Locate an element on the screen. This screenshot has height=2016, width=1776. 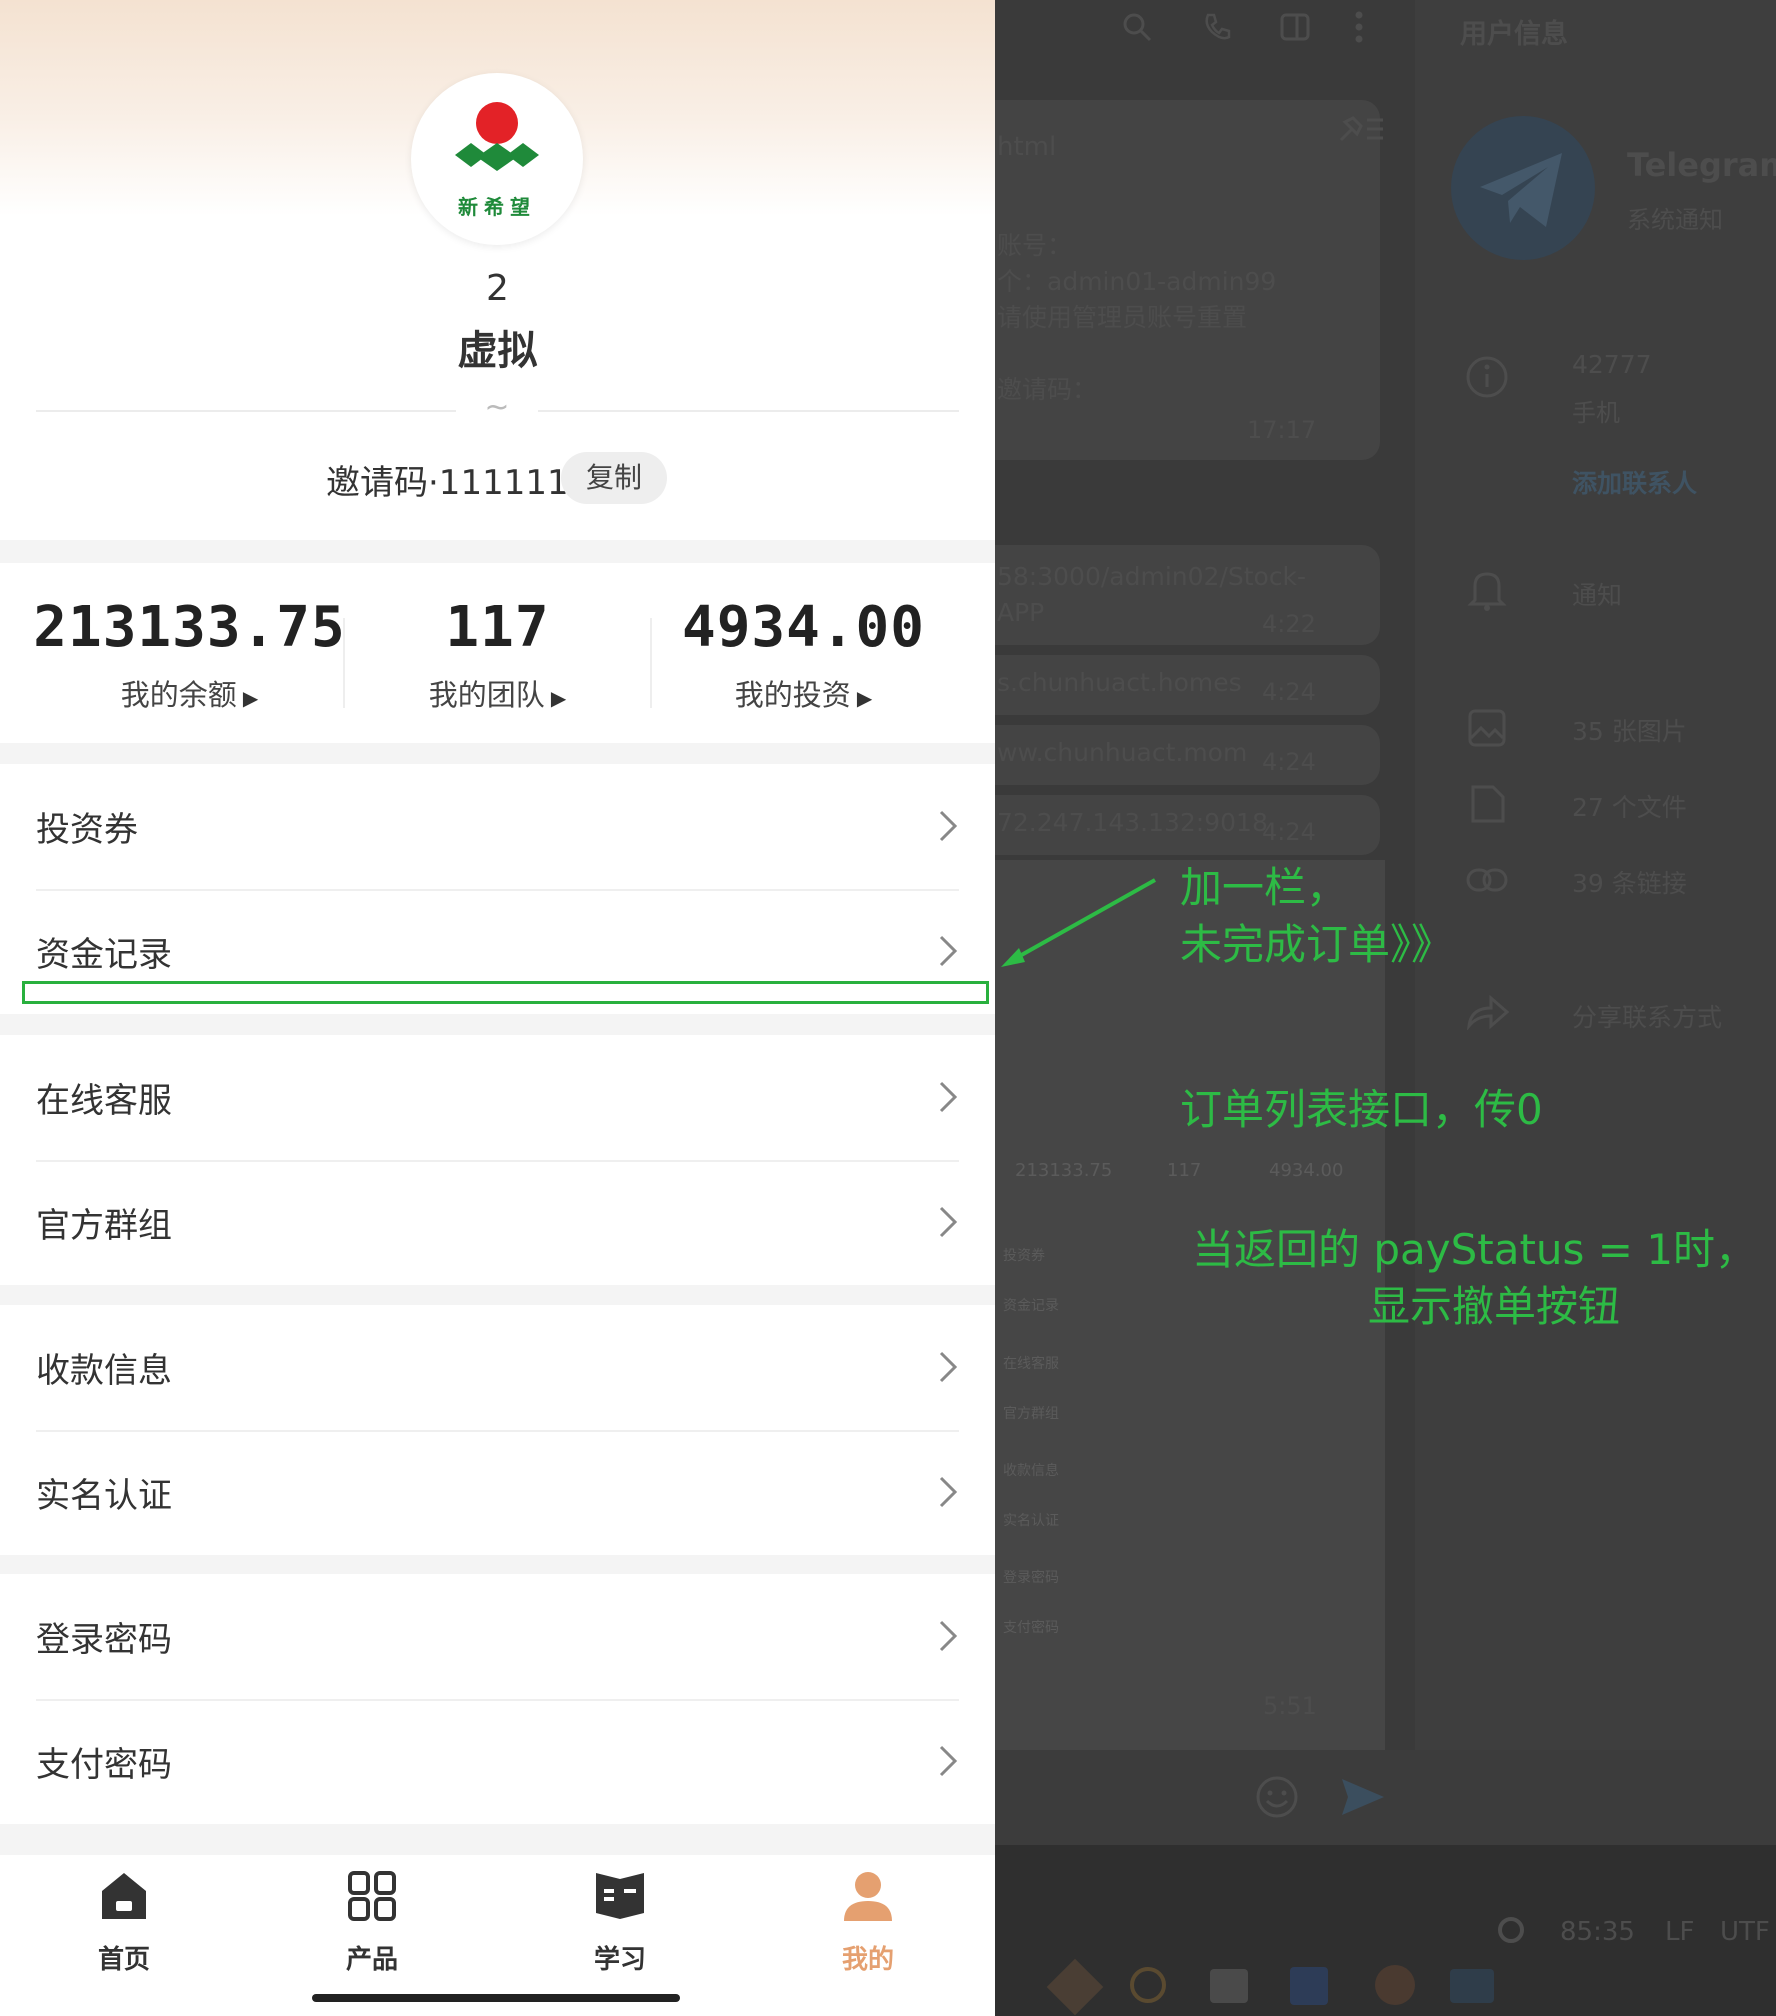
taskbar-window-icon is located at coordinates (1472, 1986).